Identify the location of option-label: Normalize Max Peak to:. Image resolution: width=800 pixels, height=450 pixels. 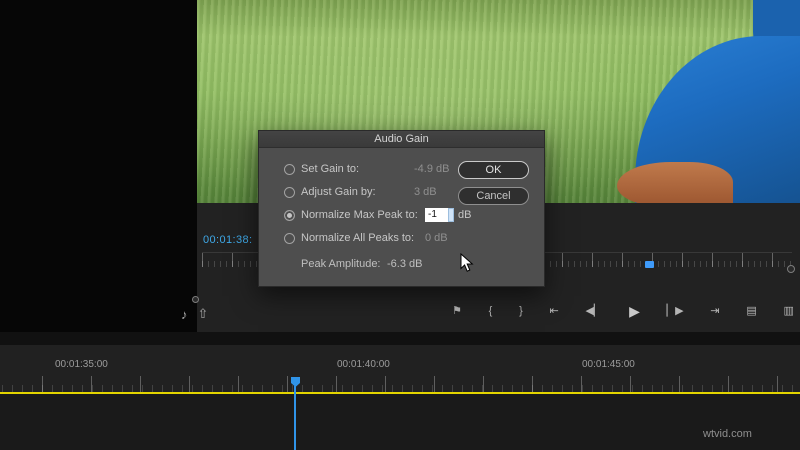
(359, 215).